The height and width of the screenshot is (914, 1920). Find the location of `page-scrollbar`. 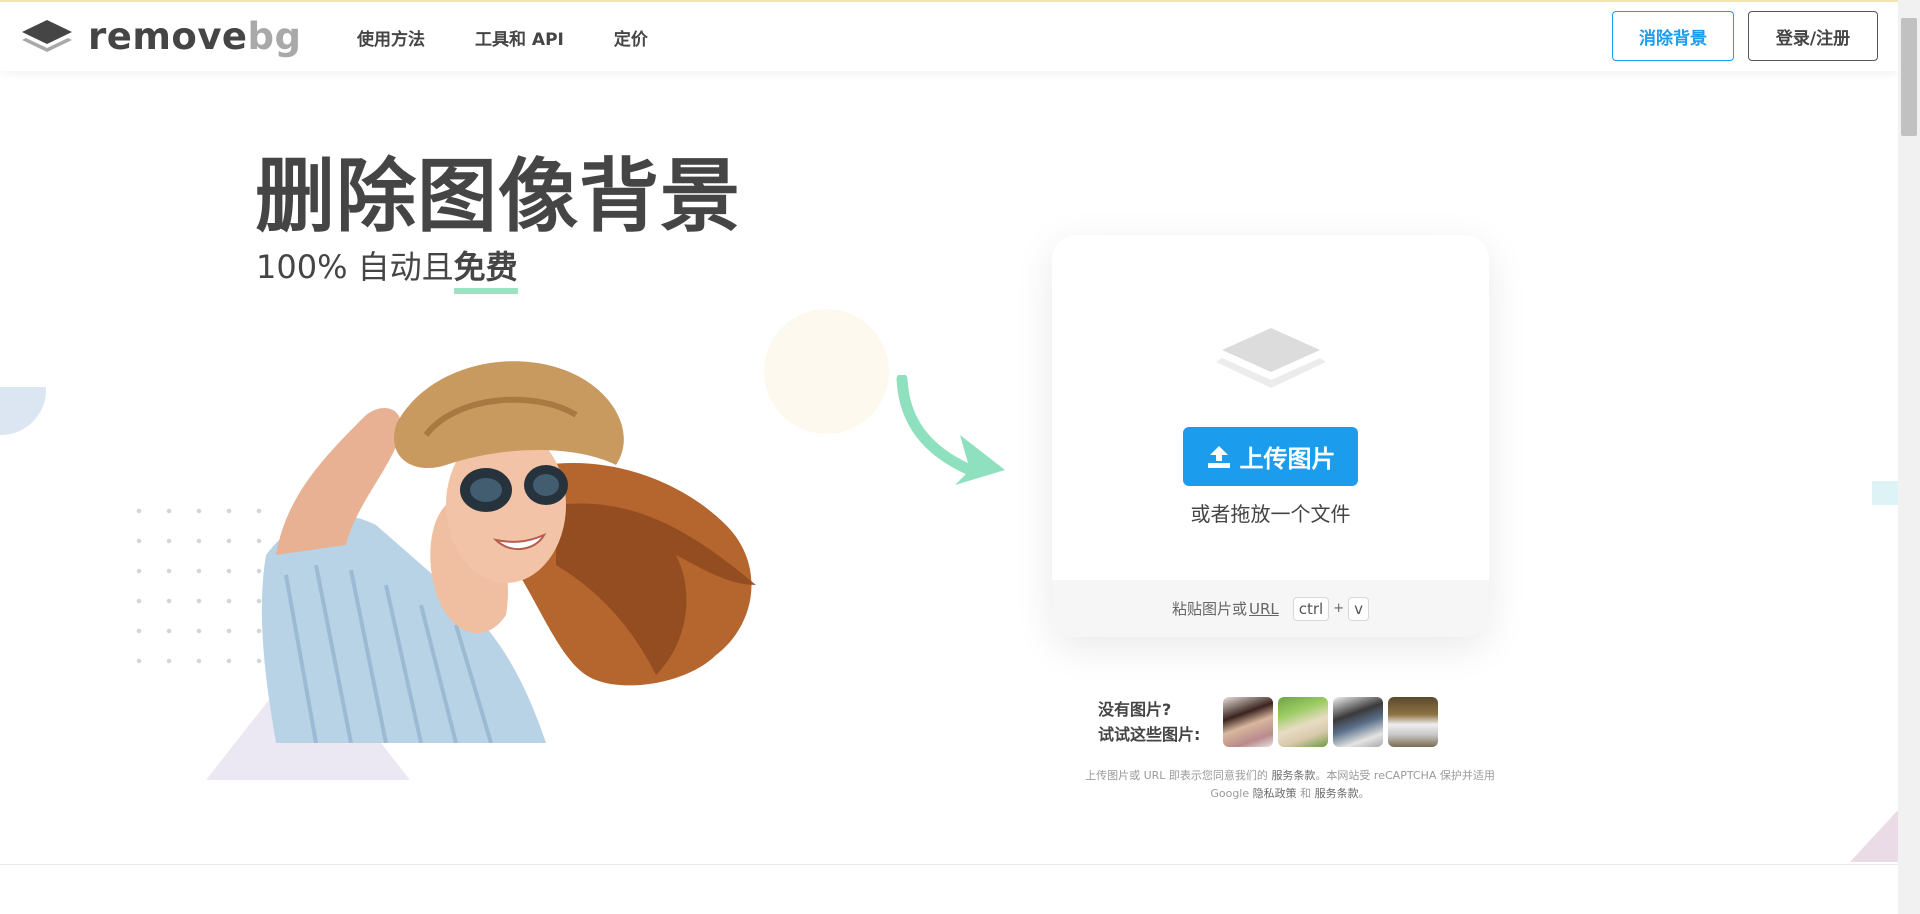

page-scrollbar is located at coordinates (1909, 457).